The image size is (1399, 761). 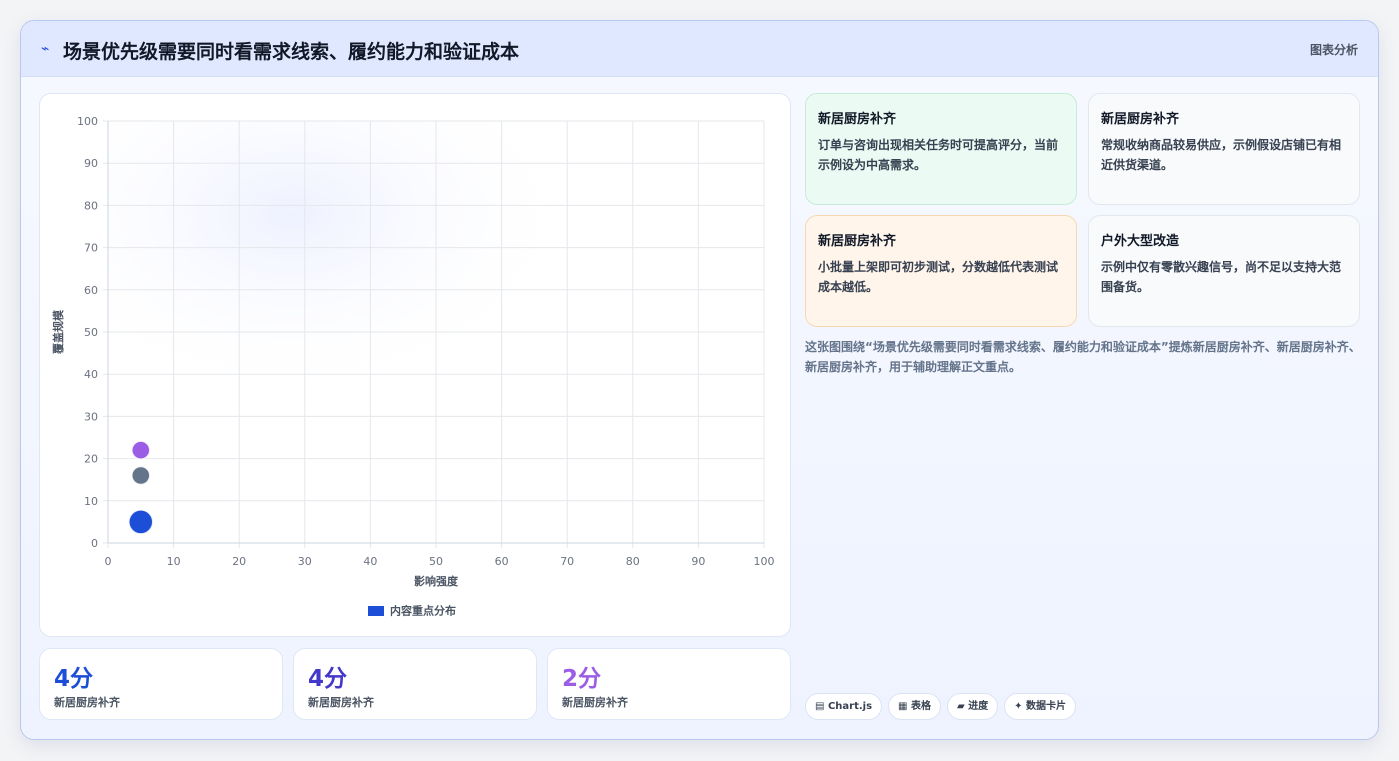 What do you see at coordinates (943, 707) in the screenshot?
I see `tech-chips: ▤ Chart.js ▦ 表格 ▰ 进度 ✦ 数据卡片` at bounding box center [943, 707].